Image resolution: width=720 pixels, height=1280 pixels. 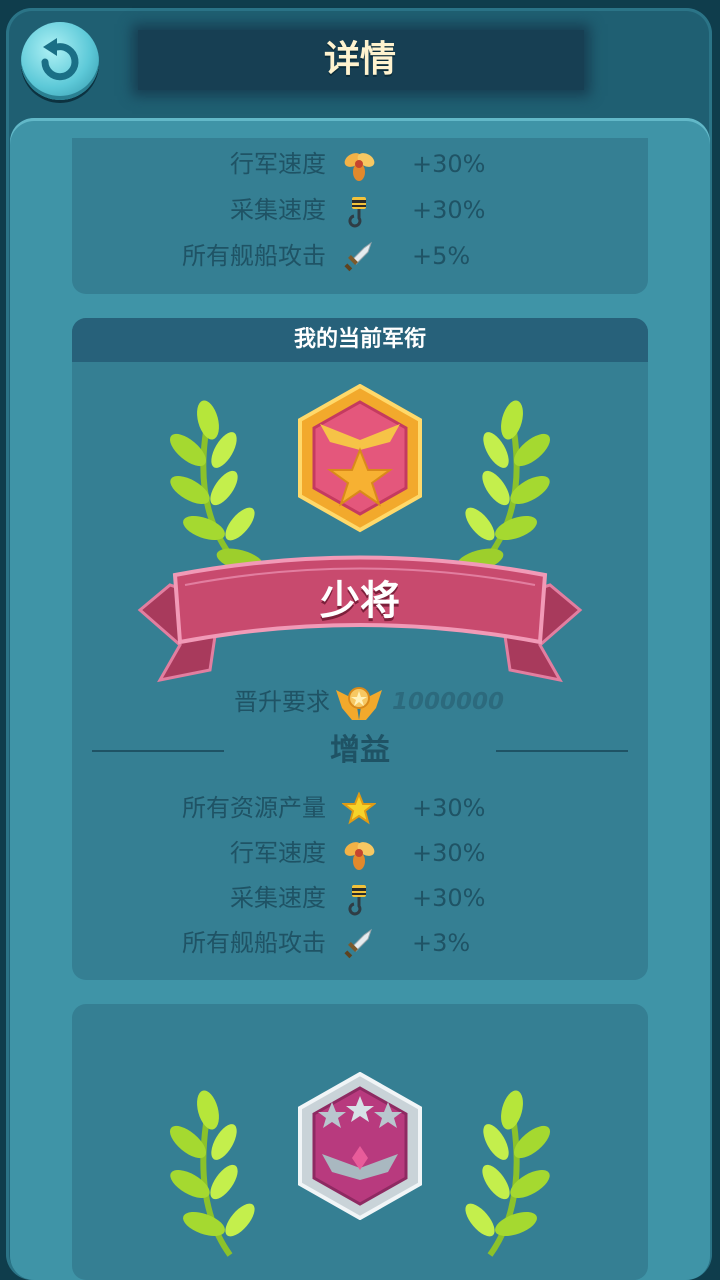 I want to click on bonus-row: 所有舰船攻击 +5%, so click(x=360, y=256).